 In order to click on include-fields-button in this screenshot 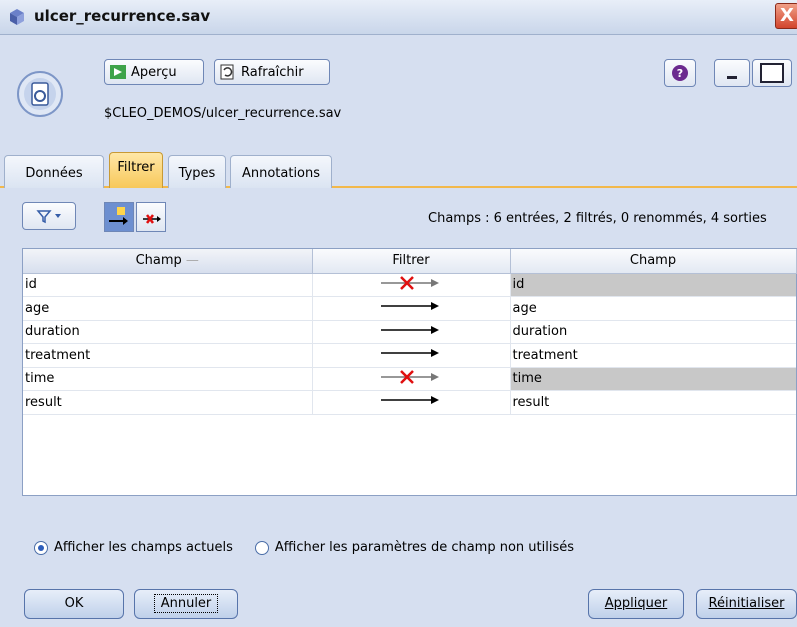, I will do `click(119, 217)`.